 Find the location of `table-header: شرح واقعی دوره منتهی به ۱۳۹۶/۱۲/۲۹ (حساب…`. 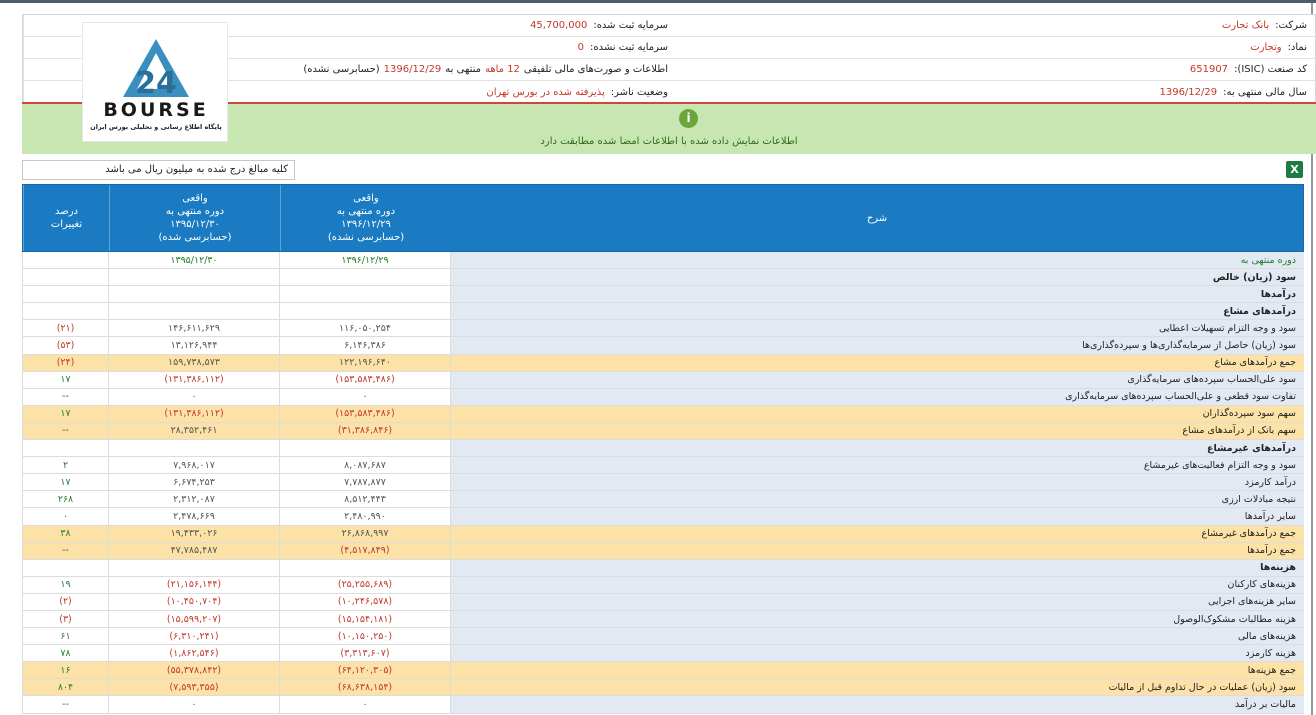

table-header: شرح واقعی دوره منتهی به ۱۳۹۶/۱۲/۲۹ (حساب… is located at coordinates (663, 218).